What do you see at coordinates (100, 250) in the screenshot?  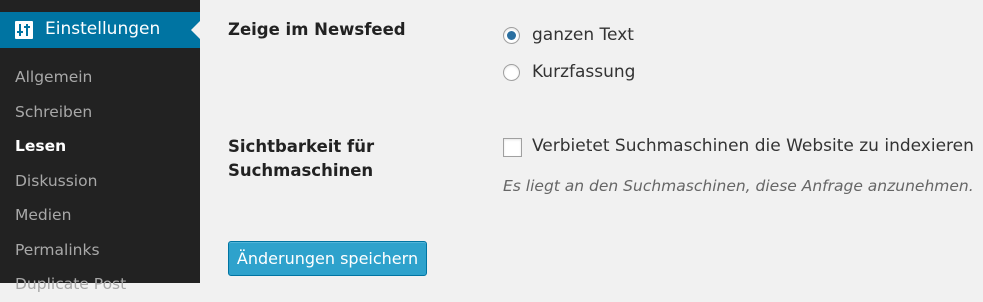 I see `submenu-item-permalinks: Permalinks` at bounding box center [100, 250].